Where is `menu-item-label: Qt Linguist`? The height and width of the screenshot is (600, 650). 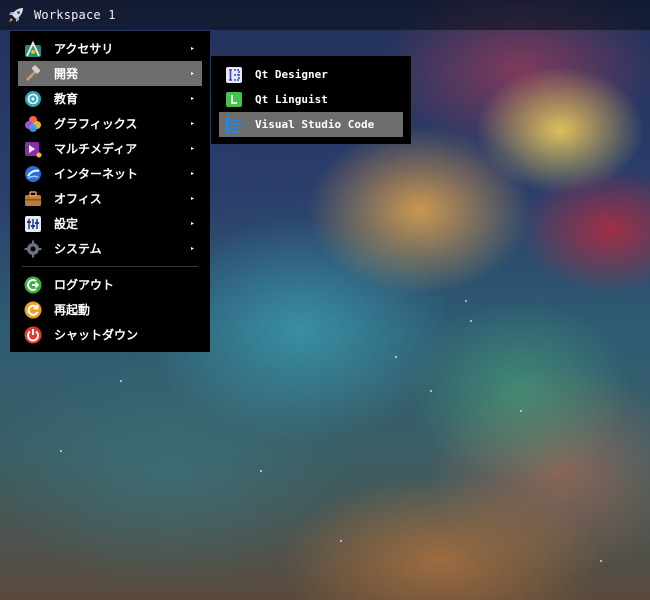 menu-item-label: Qt Linguist is located at coordinates (291, 99).